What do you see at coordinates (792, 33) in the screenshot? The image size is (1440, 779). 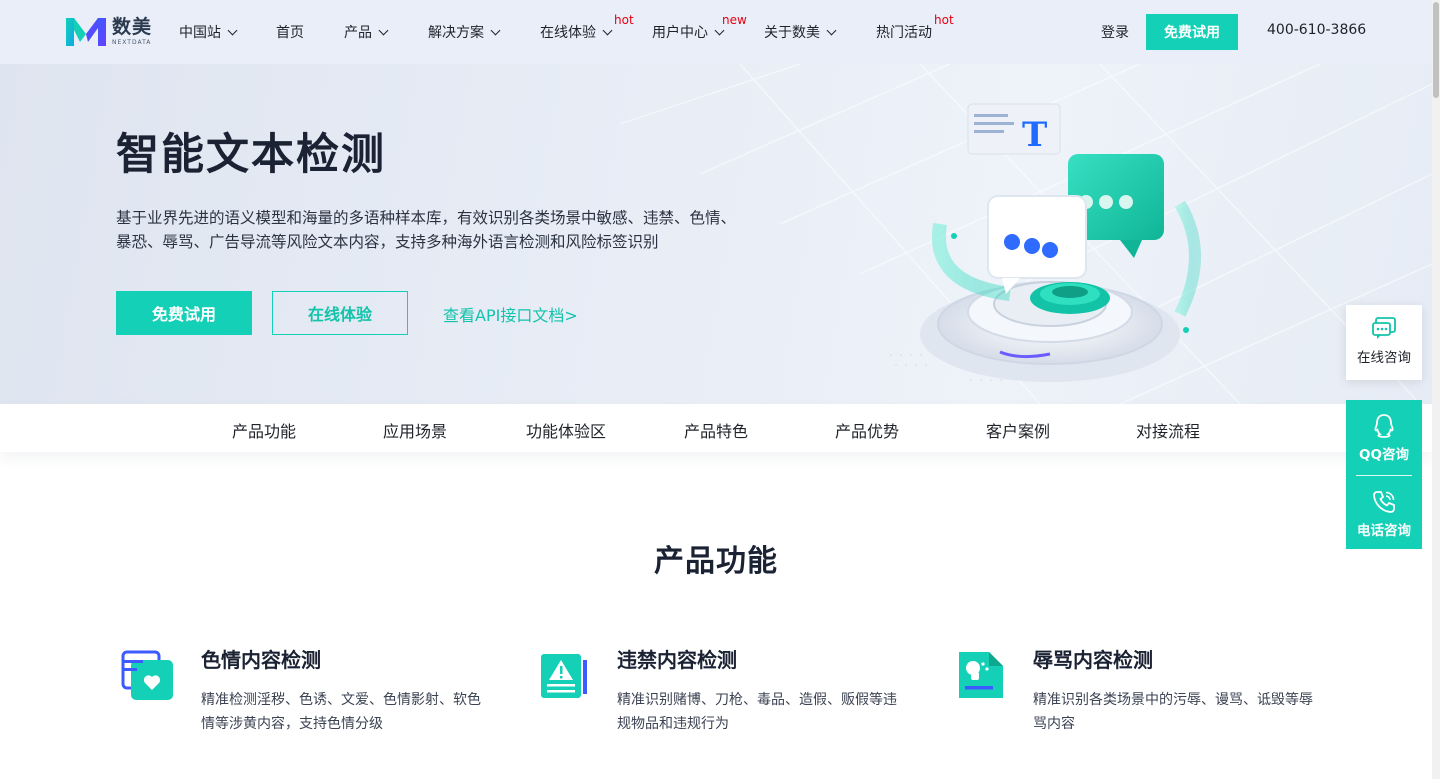 I see `nav-label: 关于数美` at bounding box center [792, 33].